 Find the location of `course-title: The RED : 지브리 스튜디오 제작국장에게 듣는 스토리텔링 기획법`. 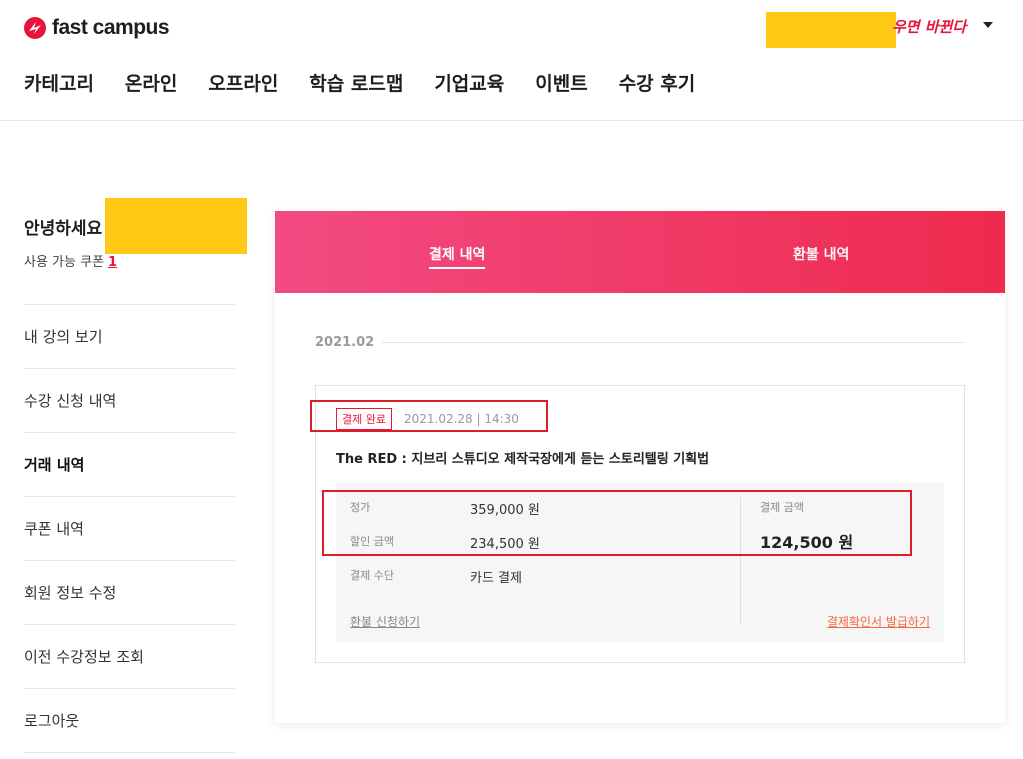

course-title: The RED : 지브리 스튜디오 제작국장에게 듣는 스토리텔링 기획법 is located at coordinates (522, 457).